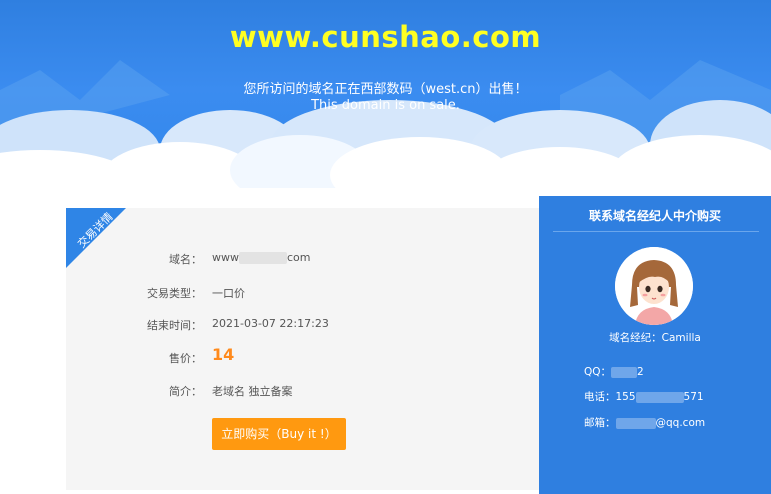 This screenshot has height=494, width=771. Describe the element at coordinates (680, 423) in the screenshot. I see `broker-email-value-end: @qq.com` at that location.